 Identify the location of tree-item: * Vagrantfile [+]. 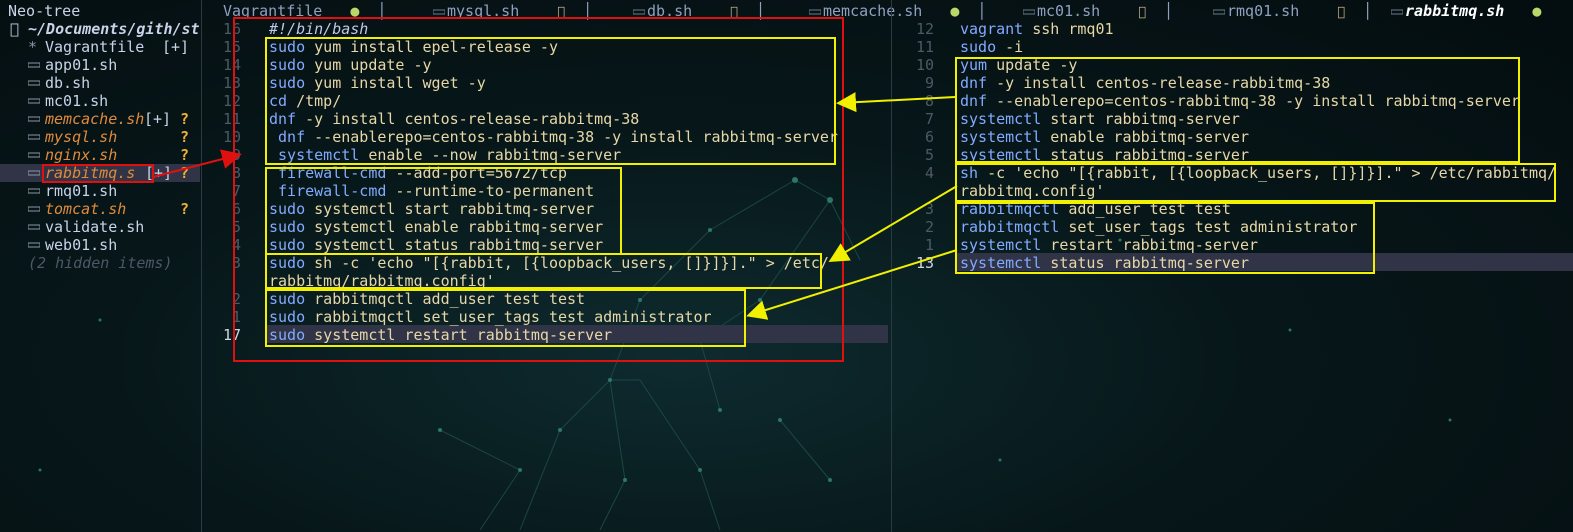
(100, 47).